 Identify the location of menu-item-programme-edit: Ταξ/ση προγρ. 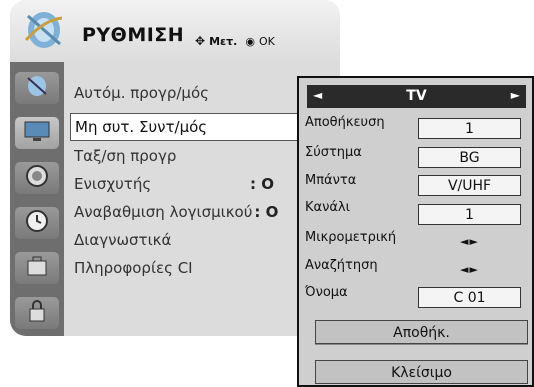
(125, 156).